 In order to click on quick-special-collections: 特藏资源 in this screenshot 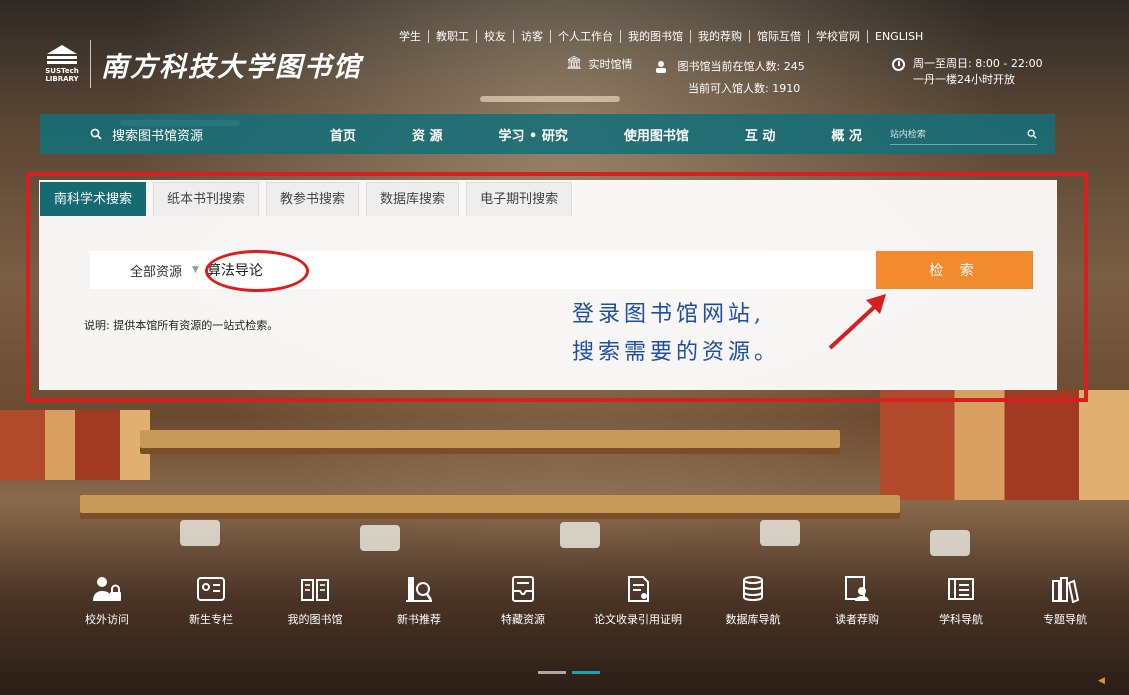, I will do `click(523, 601)`.